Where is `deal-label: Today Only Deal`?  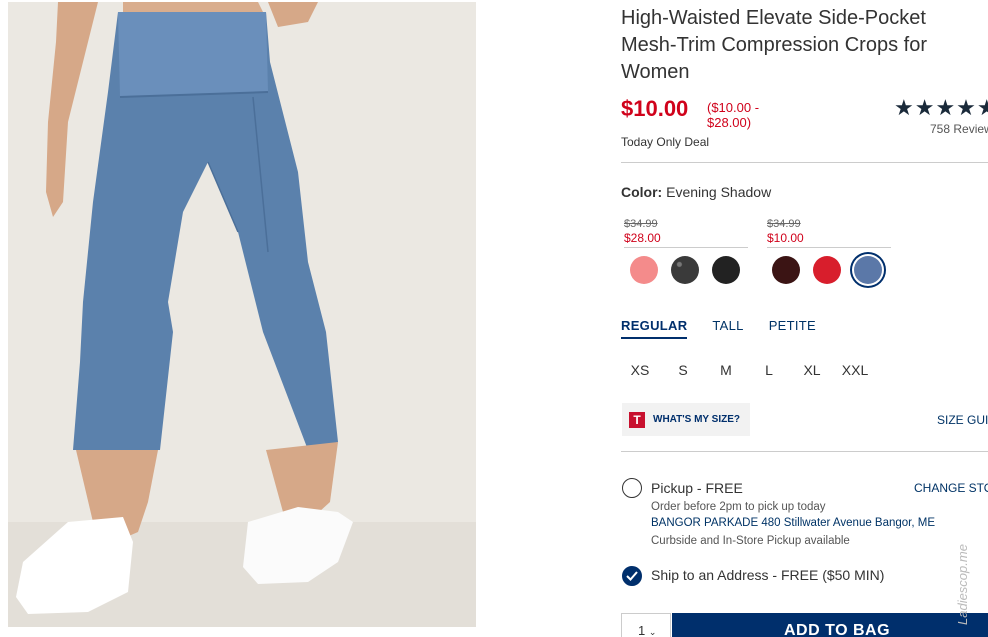 deal-label: Today Only Deal is located at coordinates (665, 142).